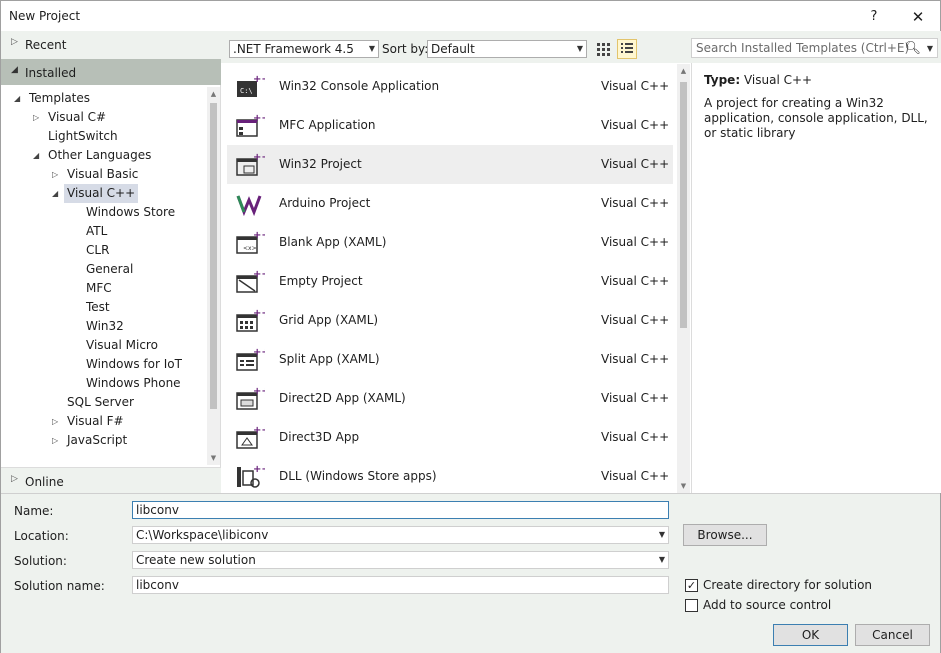  I want to click on project-name-value: libconv, so click(157, 510).